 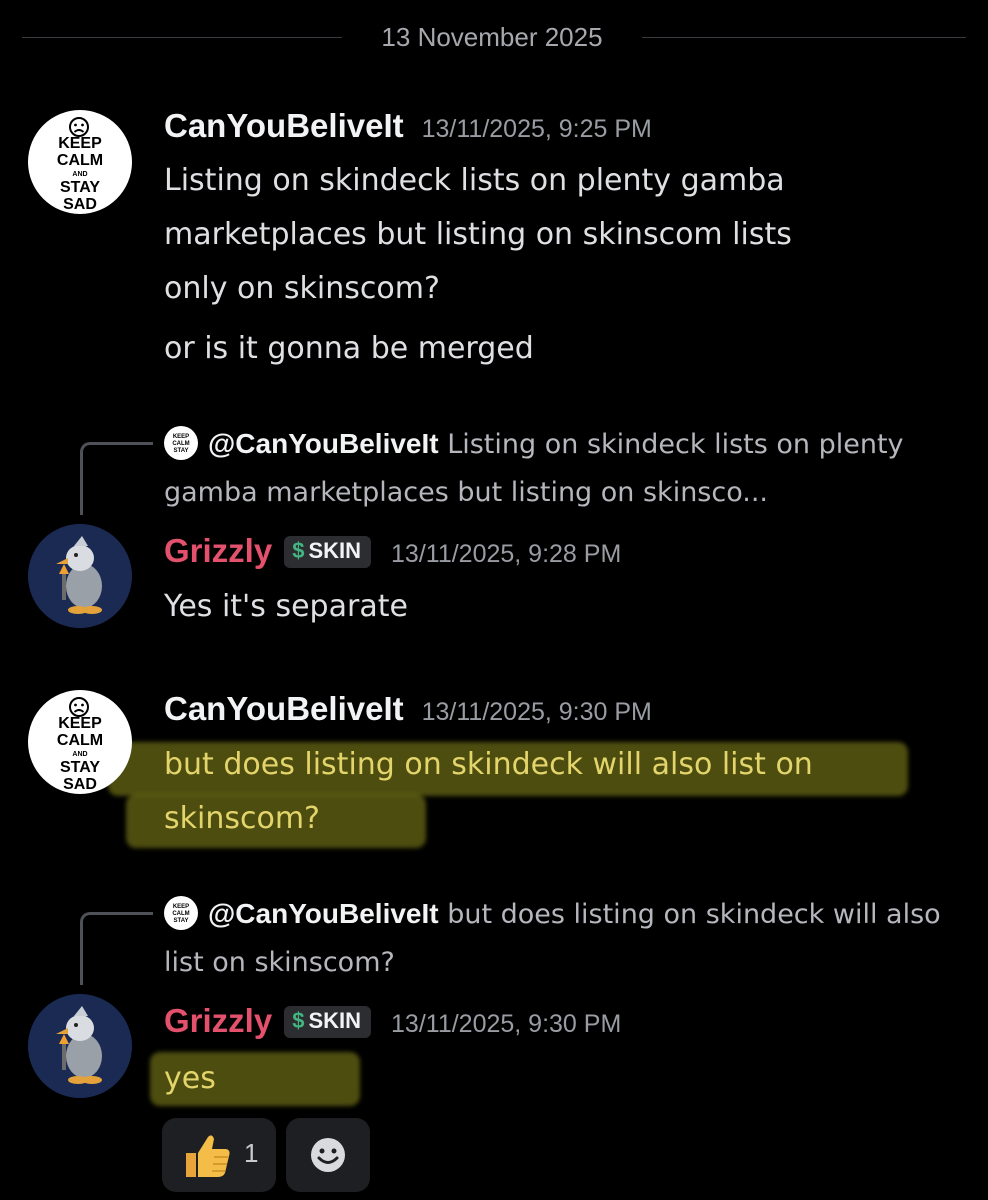 What do you see at coordinates (182, 37) in the screenshot?
I see `divider-line-left` at bounding box center [182, 37].